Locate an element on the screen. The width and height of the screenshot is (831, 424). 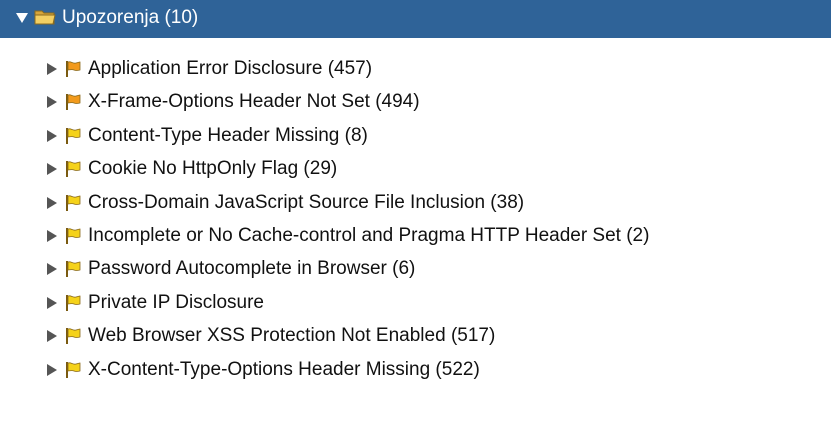
alert-item-label: Password Autocomplete in Browser (6) is located at coordinates (252, 269).